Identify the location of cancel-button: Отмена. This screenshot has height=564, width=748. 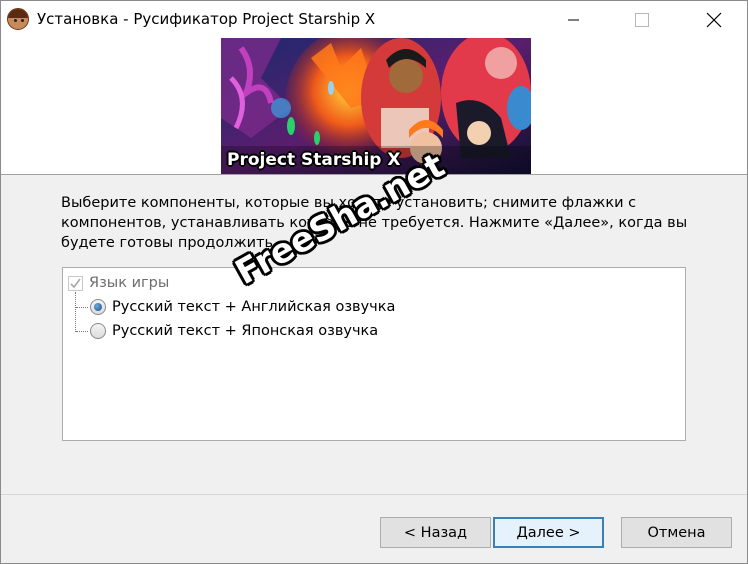
(676, 532).